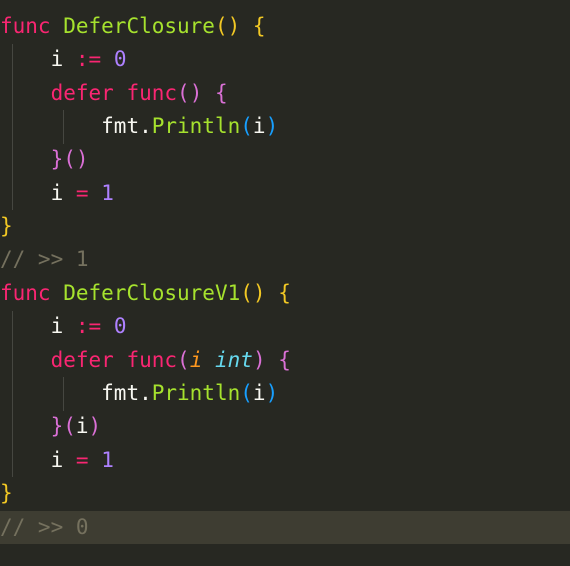 The width and height of the screenshot is (570, 566). I want to click on comment: // >> 0, so click(44, 527).